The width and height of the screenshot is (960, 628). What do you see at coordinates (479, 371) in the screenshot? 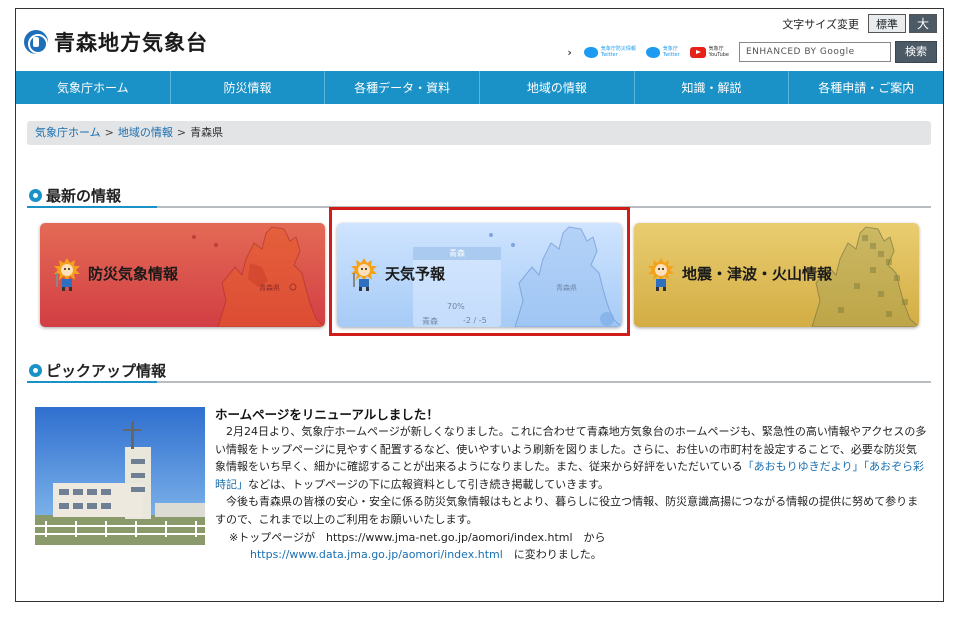
I see `section-heading-pickup: ピックアップ情報` at bounding box center [479, 371].